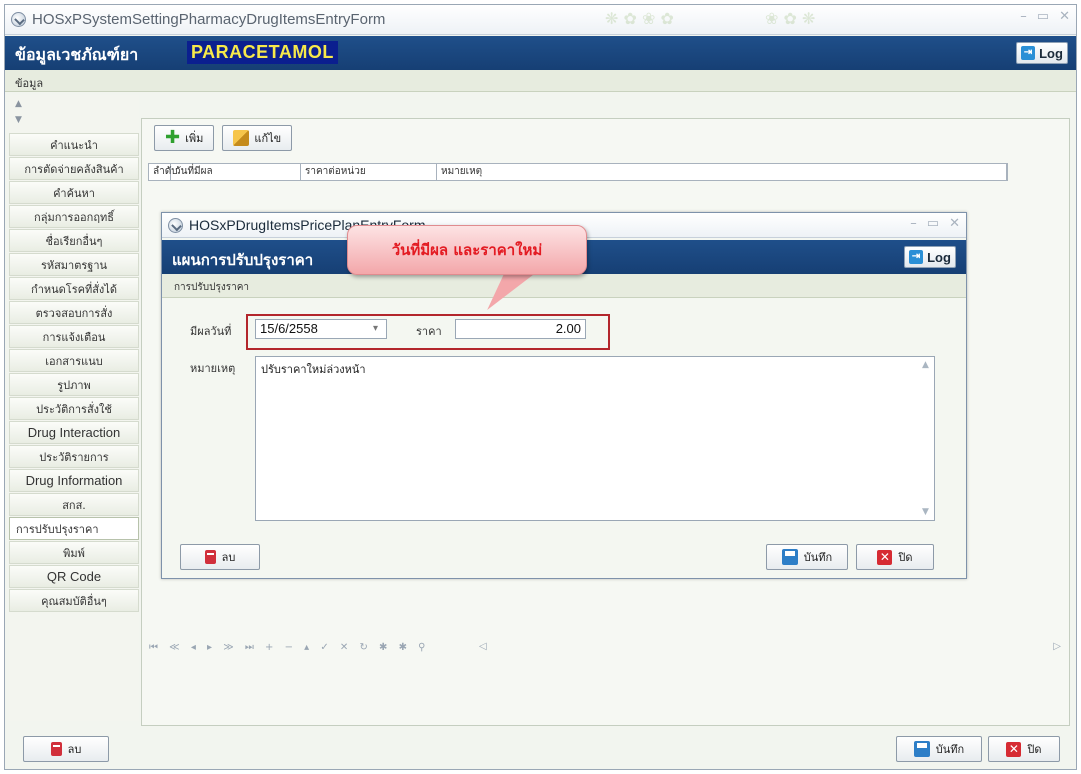  What do you see at coordinates (211, 331) in the screenshot?
I see `effective-date-label: มีผลวันที่` at bounding box center [211, 331].